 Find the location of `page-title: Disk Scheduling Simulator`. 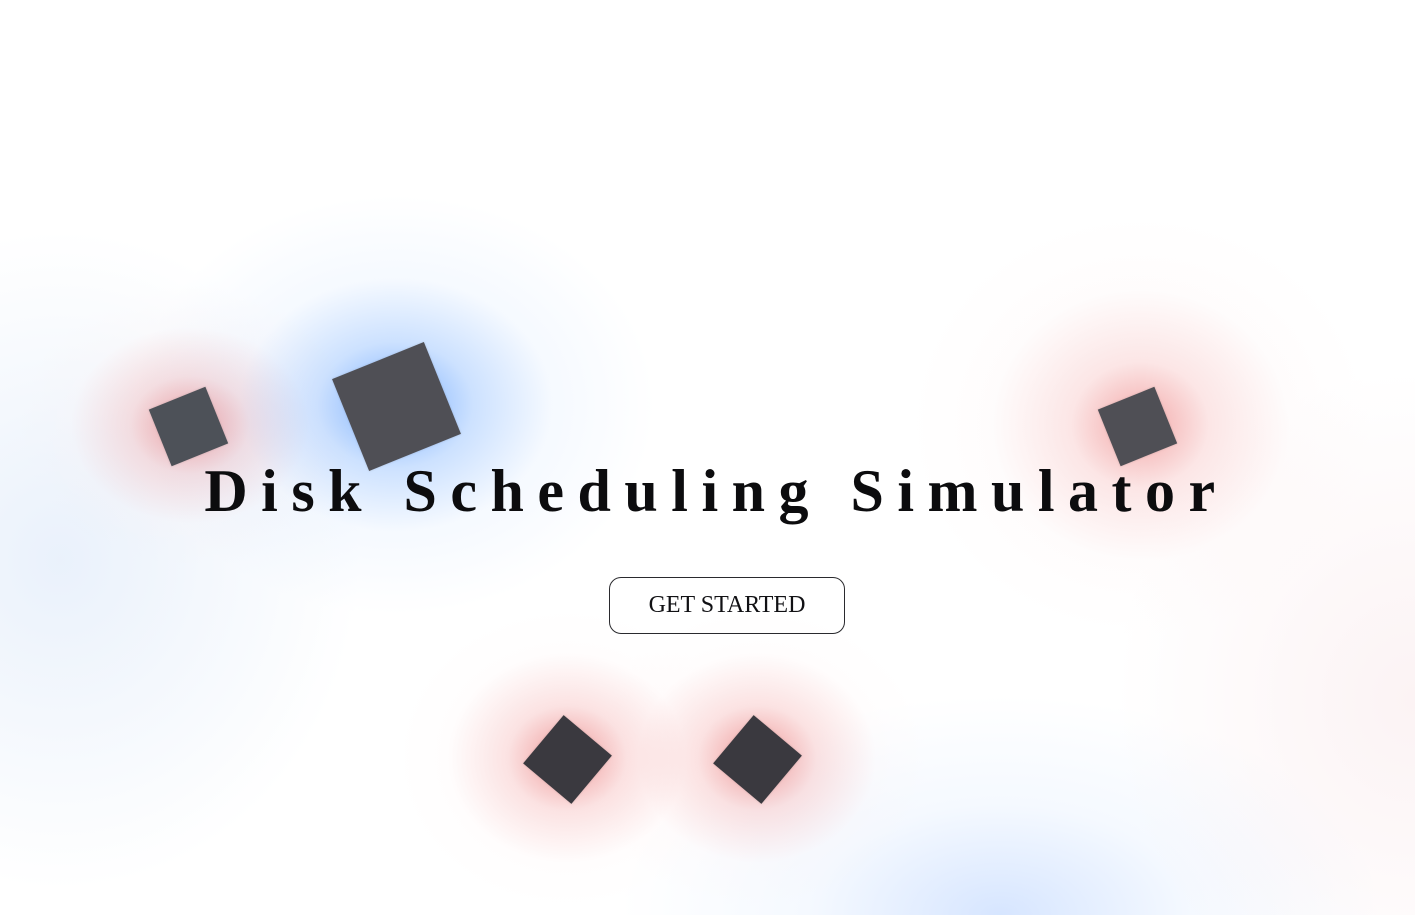

page-title: Disk Scheduling Simulator is located at coordinates (716, 491).